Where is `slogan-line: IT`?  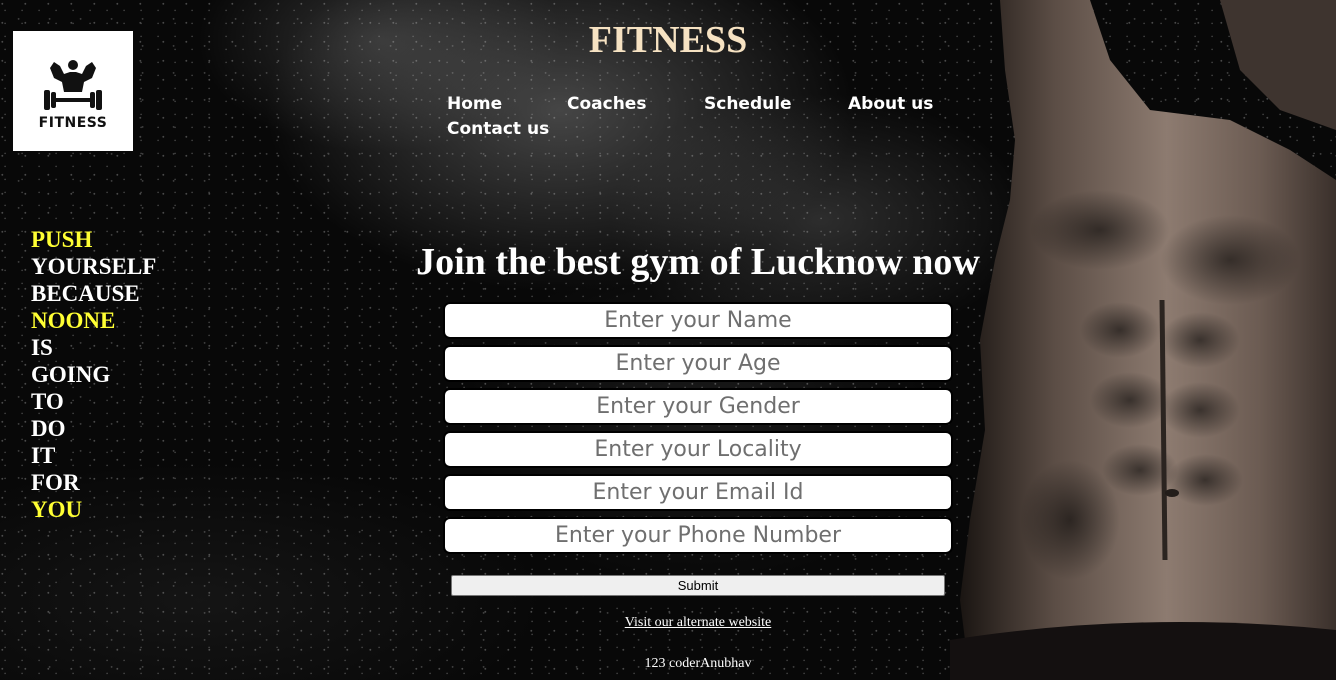 slogan-line: IT is located at coordinates (43, 455).